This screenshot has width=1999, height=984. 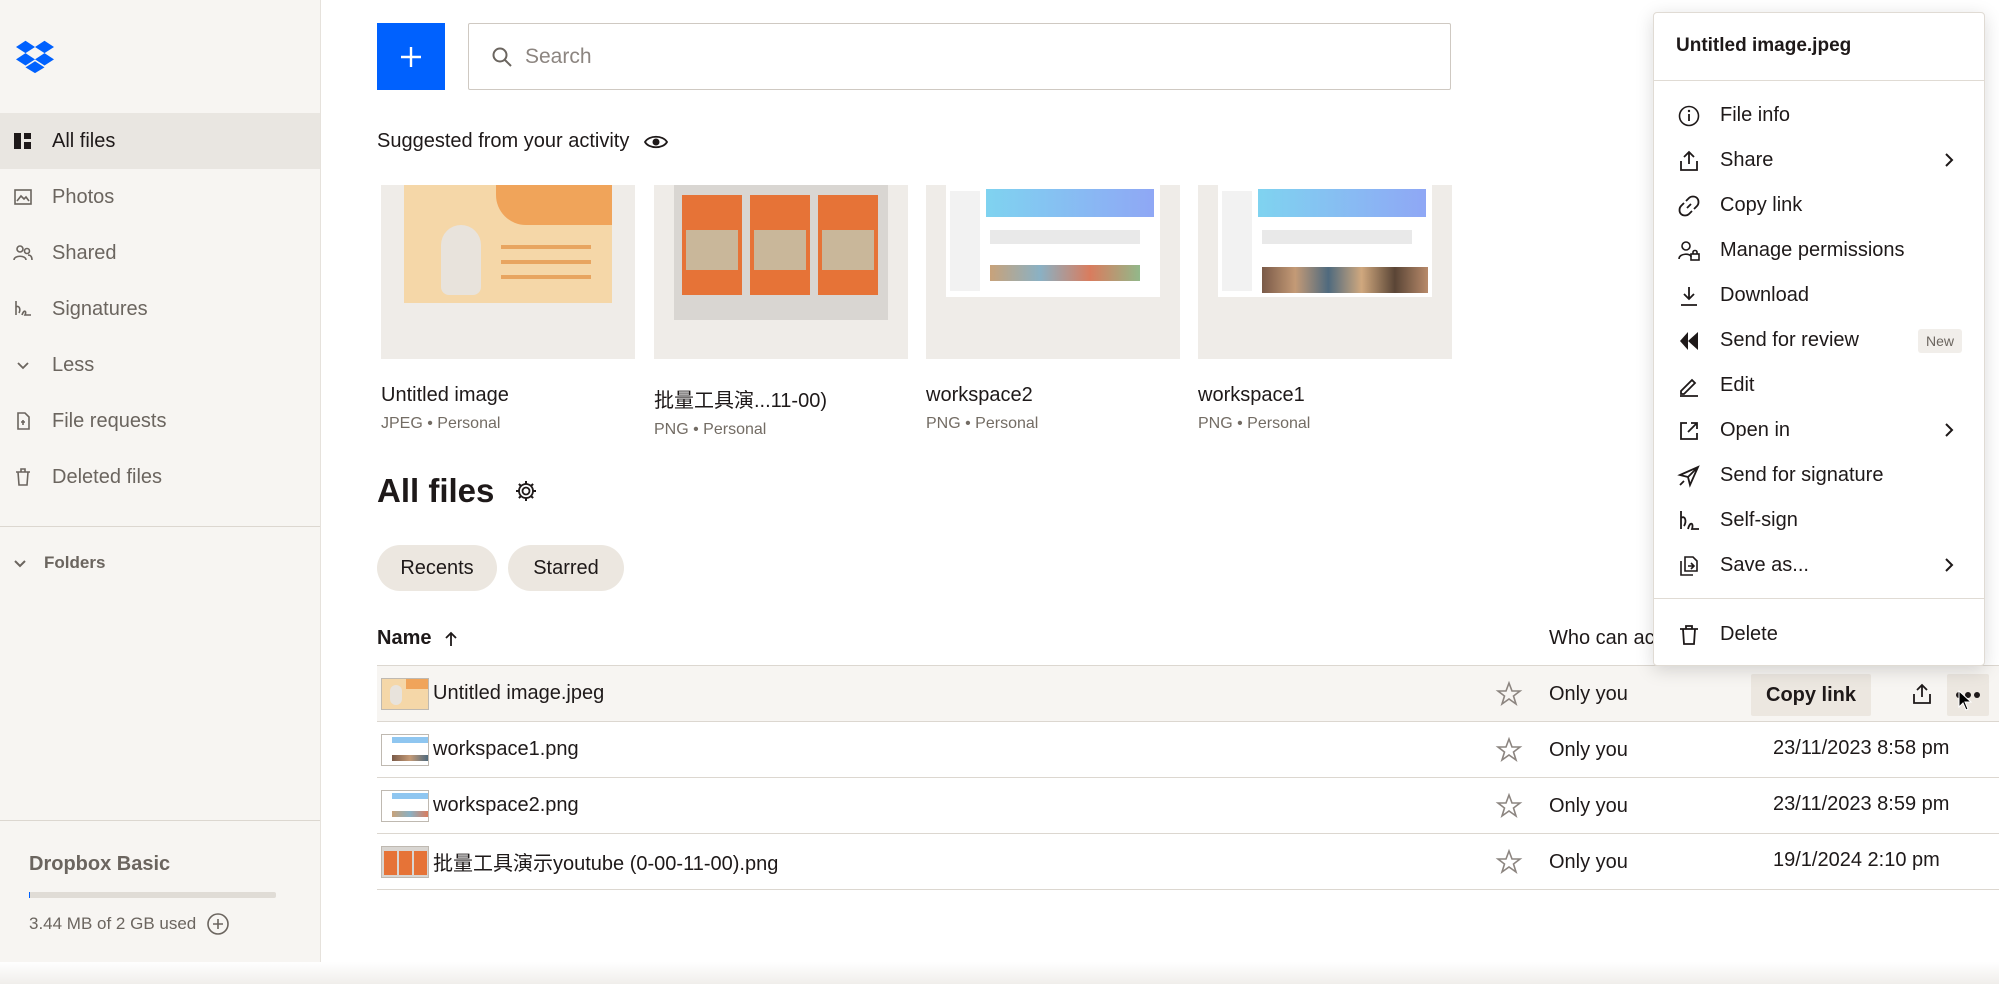 What do you see at coordinates (1602, 638) in the screenshot?
I see `who-can-access-column-header: Who can ac` at bounding box center [1602, 638].